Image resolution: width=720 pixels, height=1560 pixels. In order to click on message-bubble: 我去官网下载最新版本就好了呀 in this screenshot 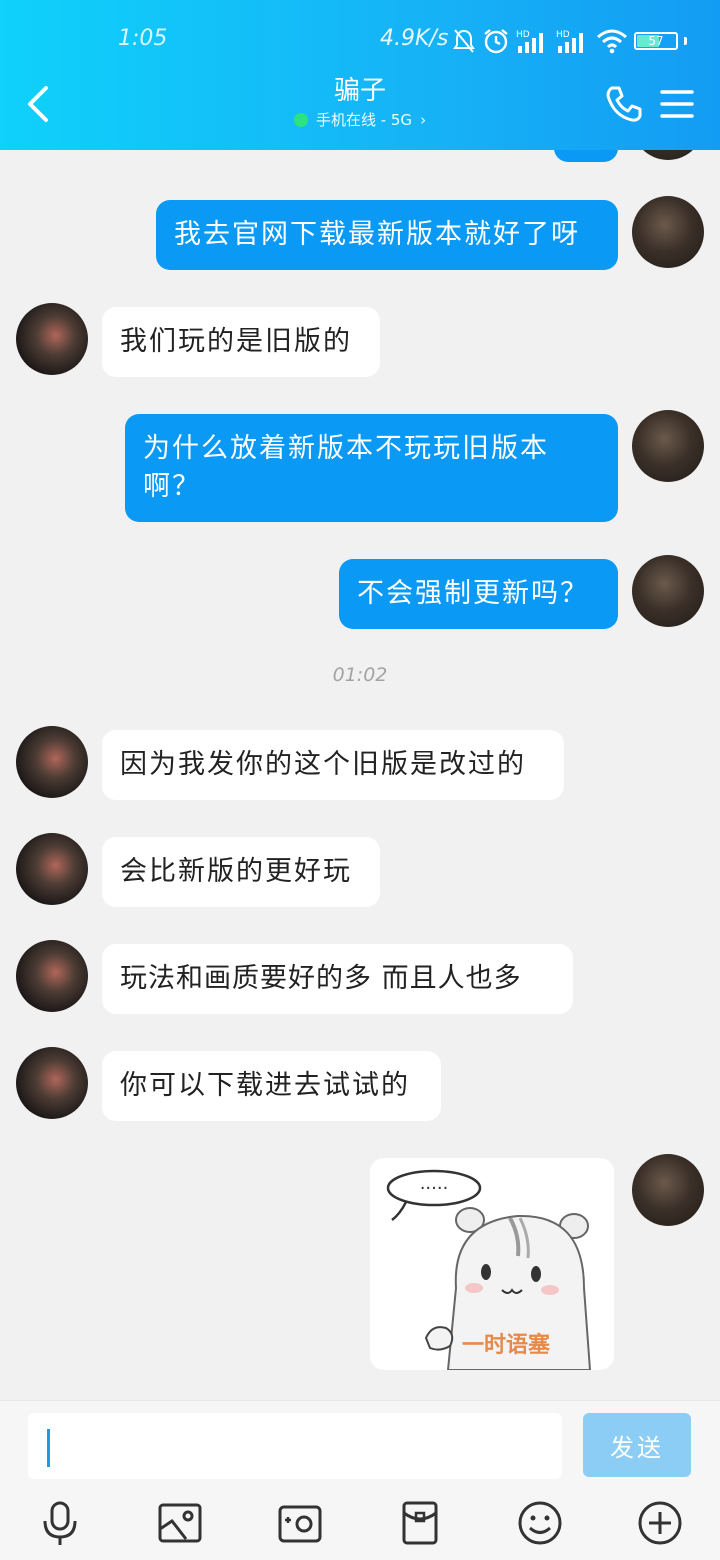, I will do `click(387, 235)`.